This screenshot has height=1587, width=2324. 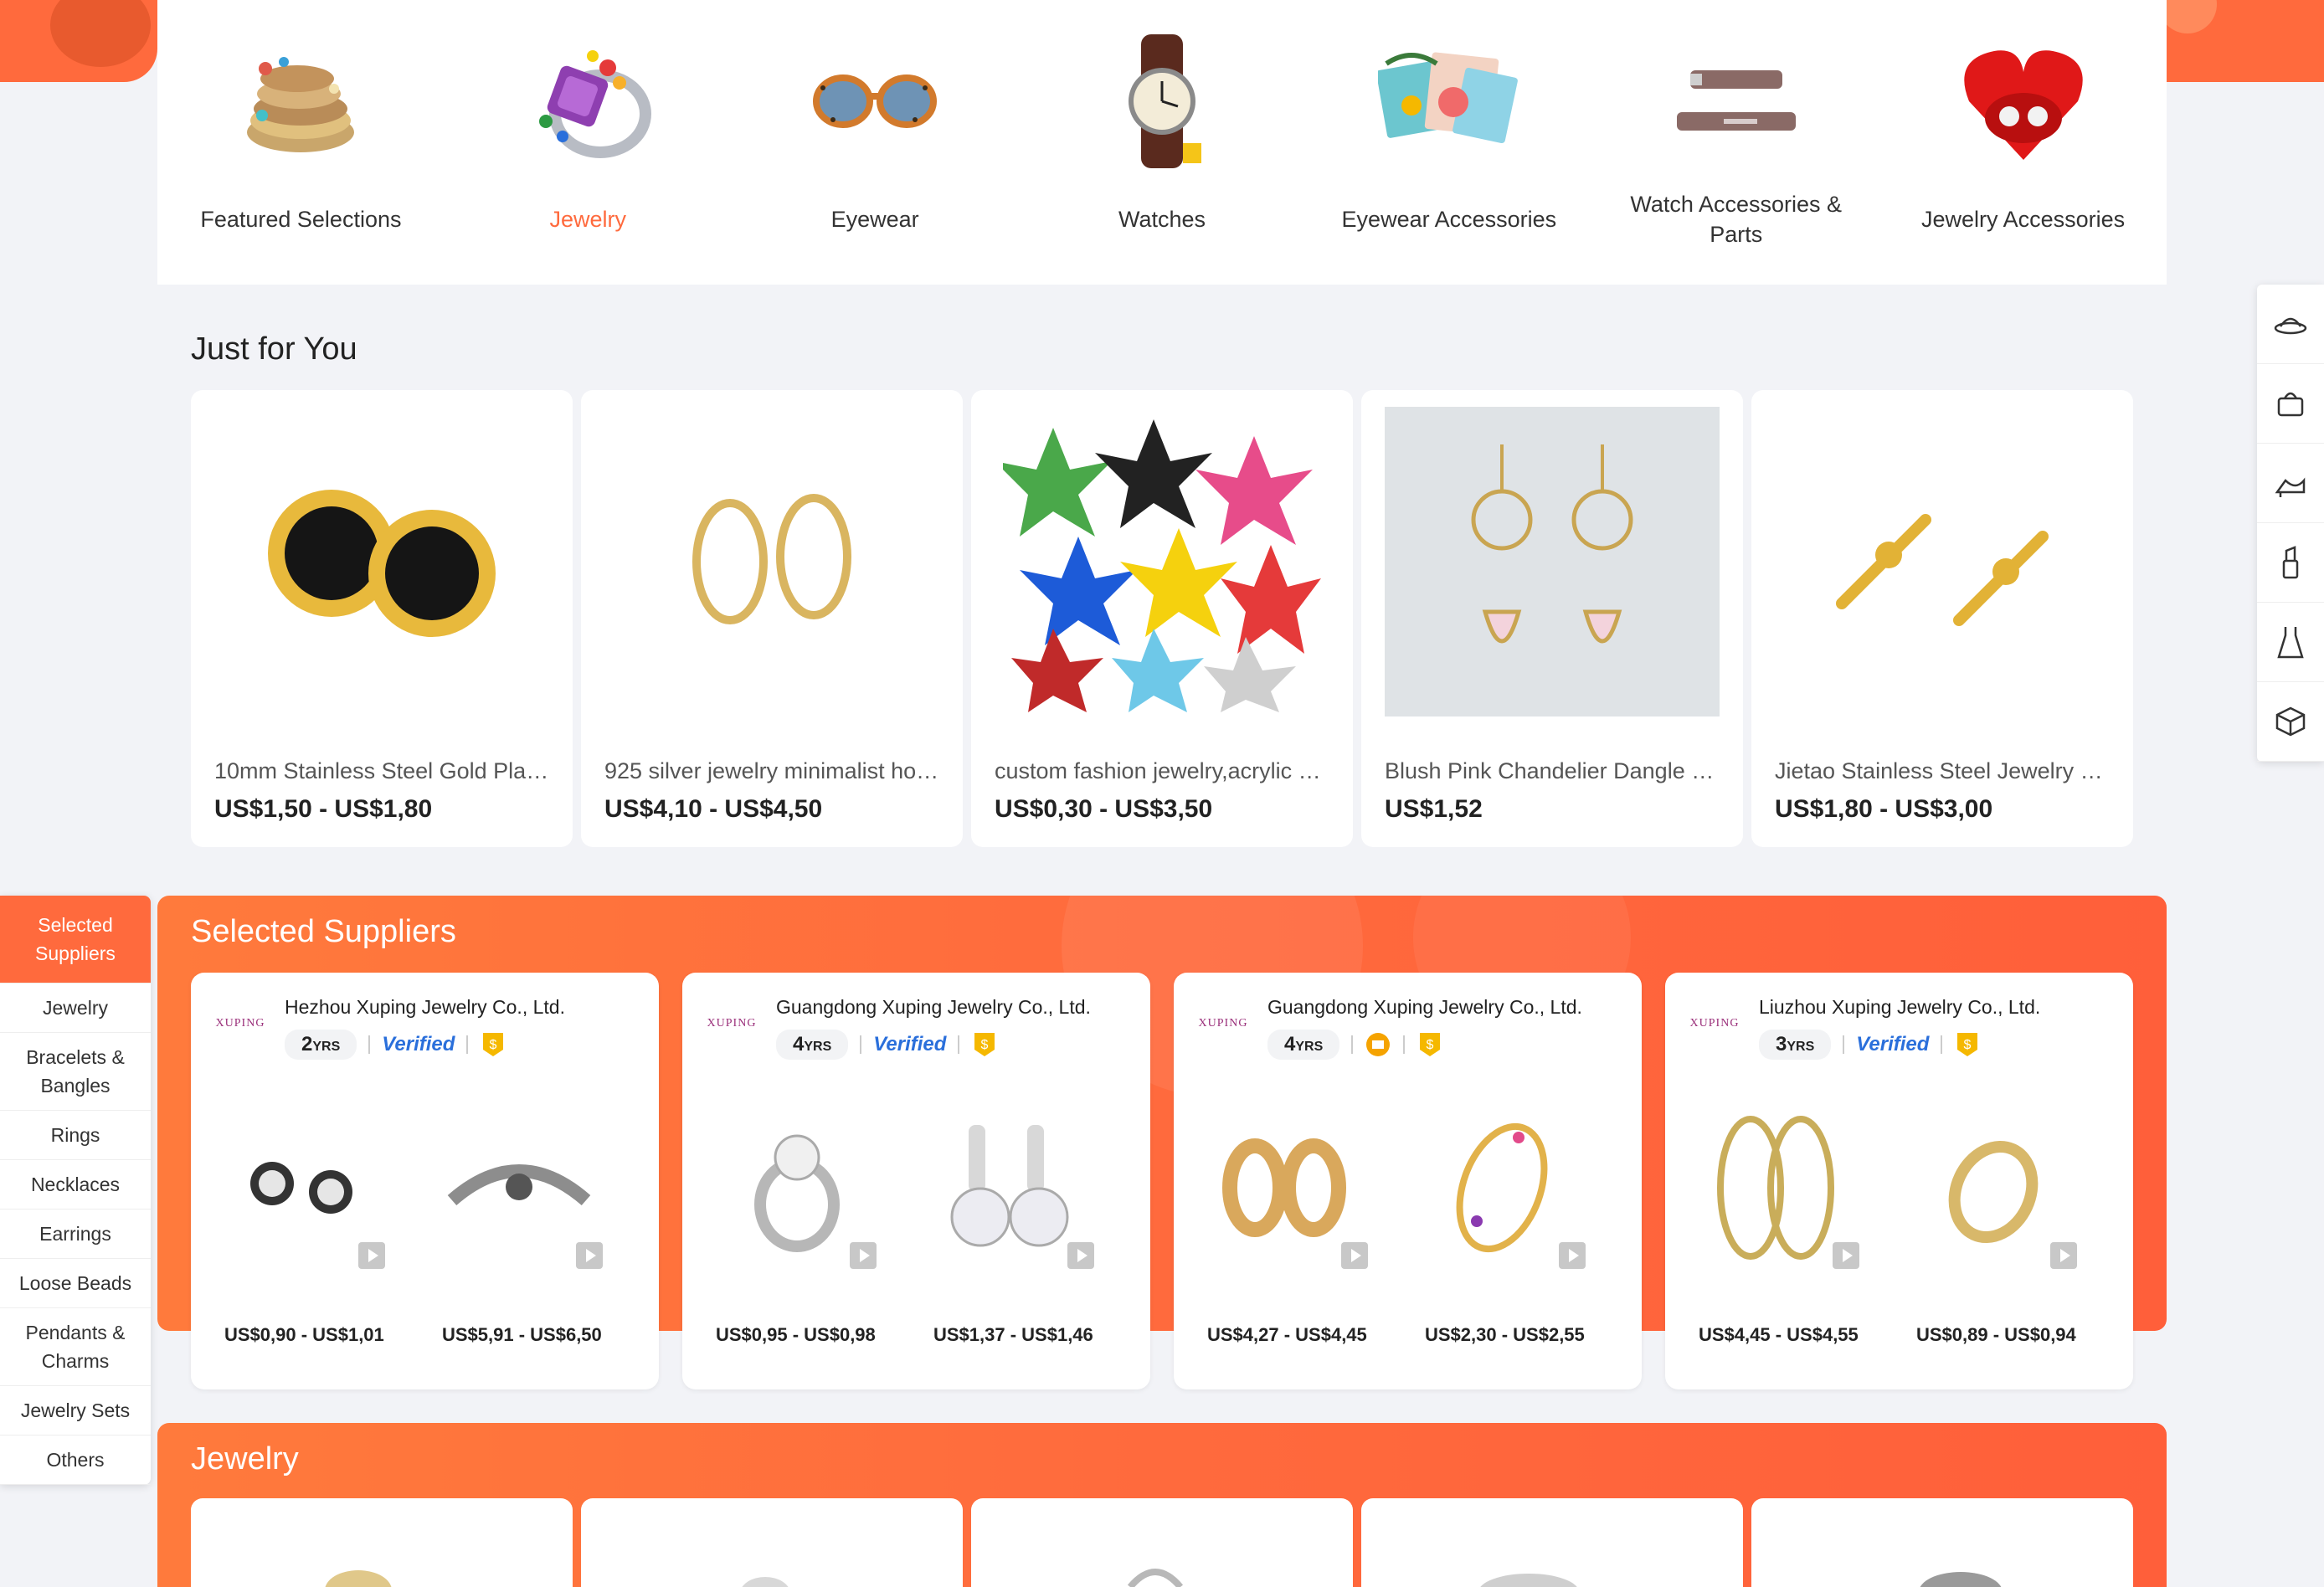 What do you see at coordinates (2291, 484) in the screenshot?
I see `high-heel-icon` at bounding box center [2291, 484].